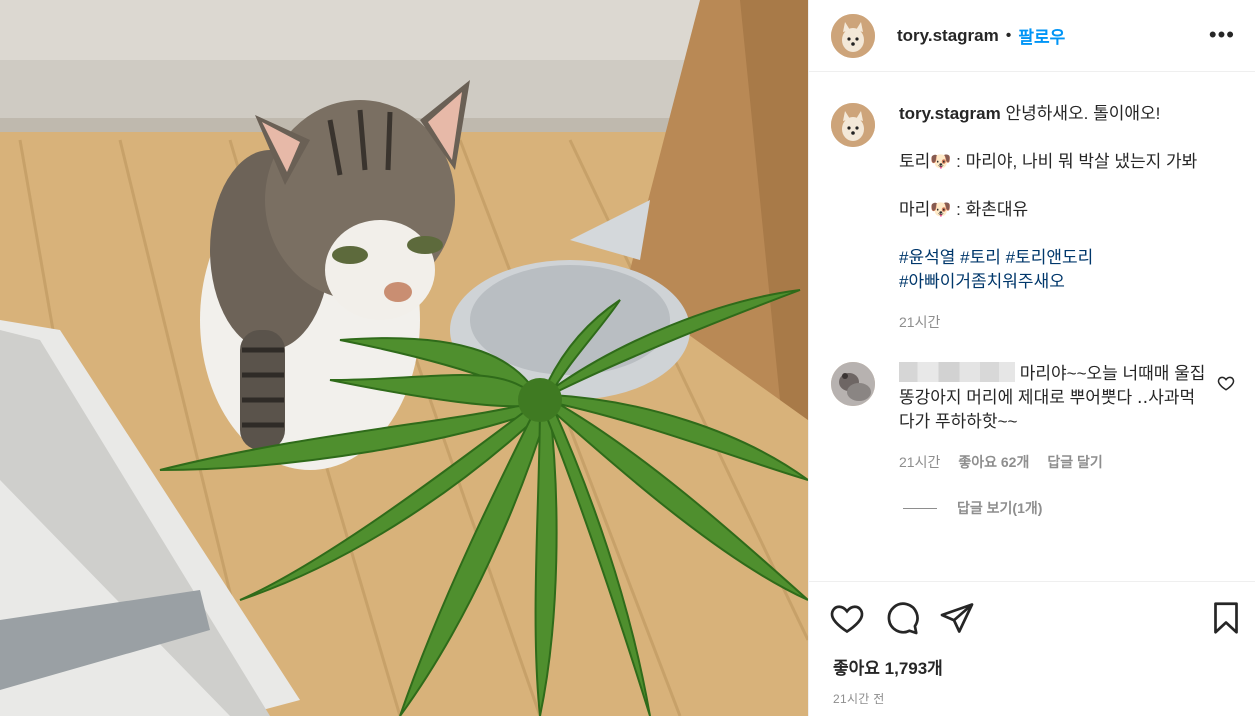  Describe the element at coordinates (982, 281) in the screenshot. I see `hashtag-link: #아빠이거좀치워주새오` at that location.